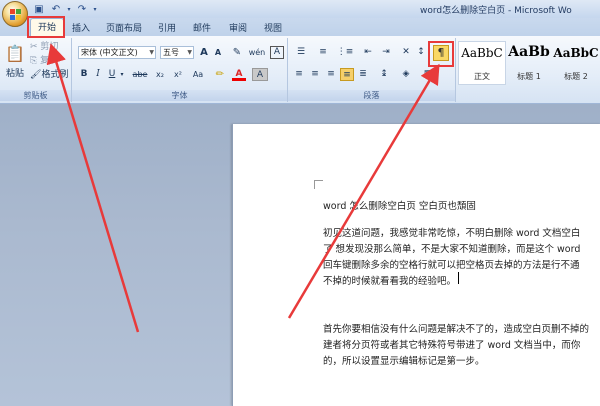 The width and height of the screenshot is (600, 406). What do you see at coordinates (55, 75) in the screenshot?
I see `format-painter-label: 格式刷` at bounding box center [55, 75].